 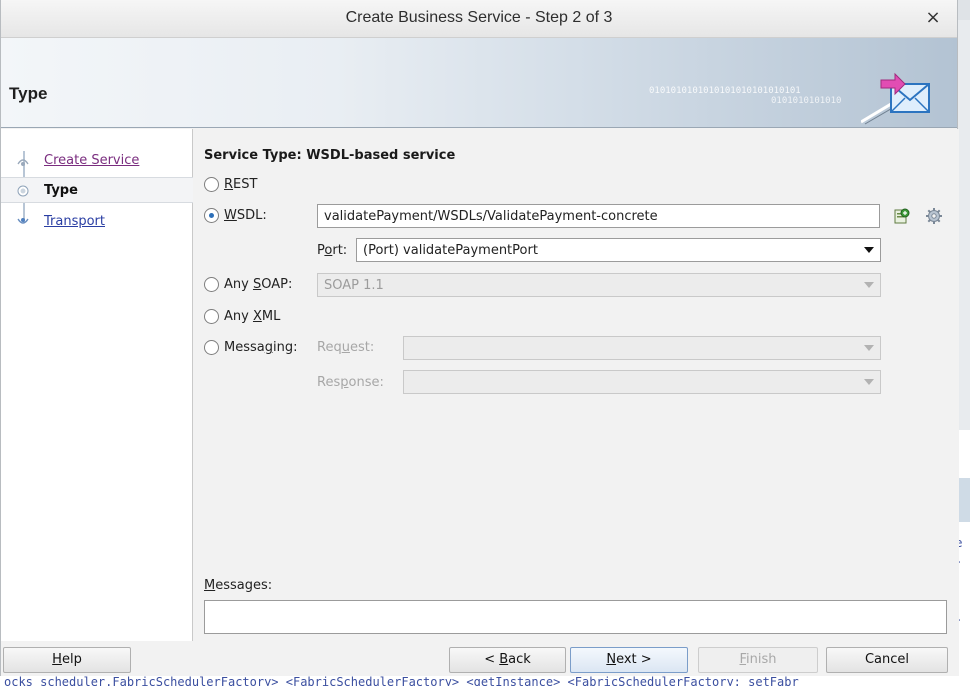 I want to click on wsdl-option: WSDL:, so click(x=264, y=216).